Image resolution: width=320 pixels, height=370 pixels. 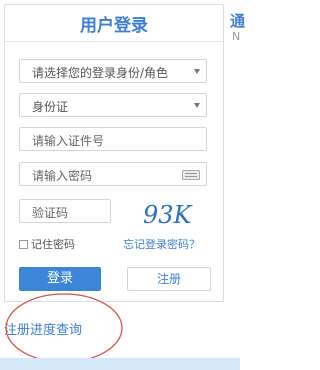 What do you see at coordinates (50, 213) in the screenshot?
I see `captcha-placeholder: 验证码` at bounding box center [50, 213].